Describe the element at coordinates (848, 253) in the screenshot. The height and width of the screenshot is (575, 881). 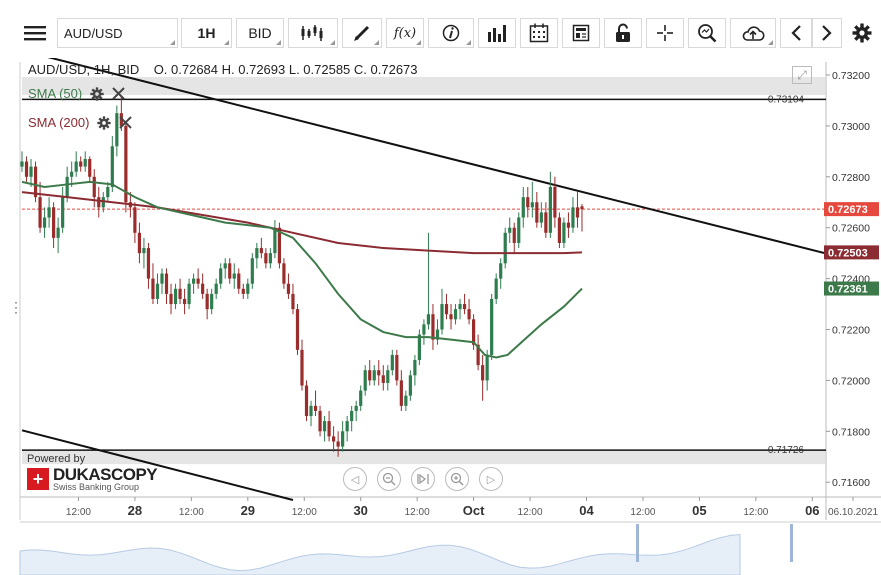
I see `sma200-badge: 0.72503` at that location.